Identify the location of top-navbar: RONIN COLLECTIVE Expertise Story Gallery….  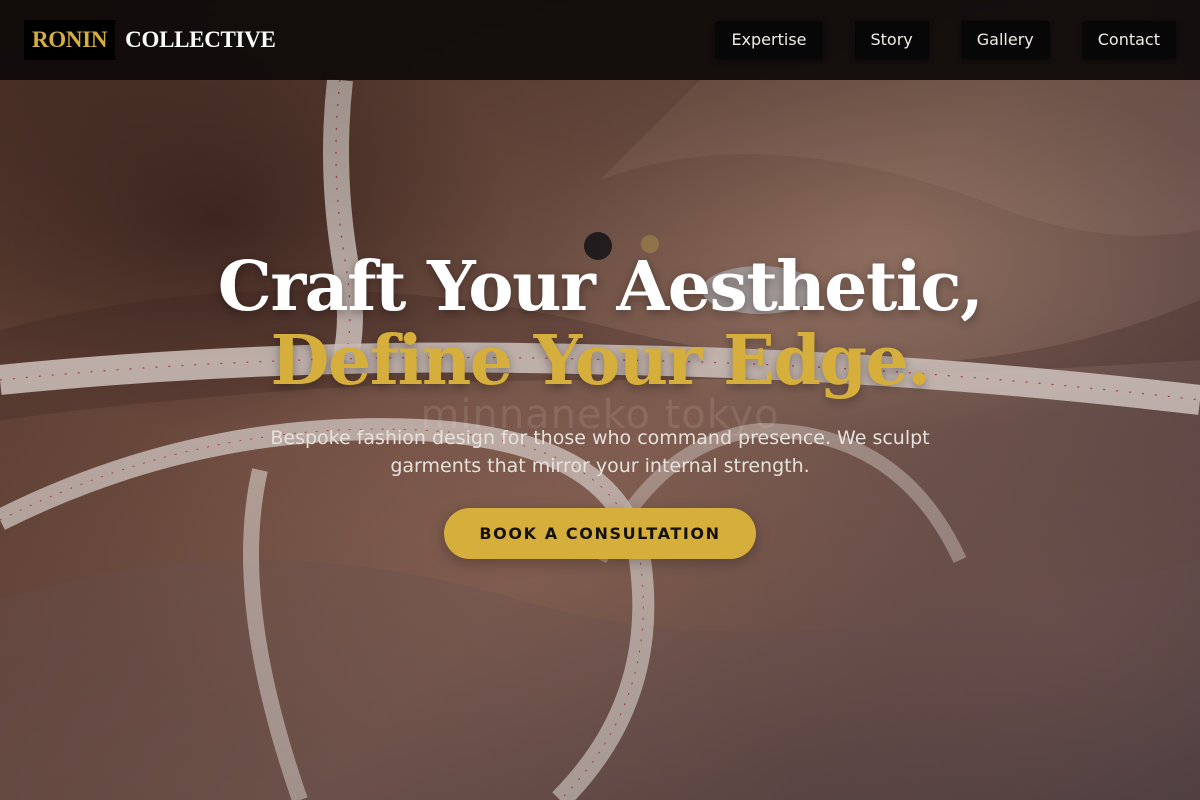
(600, 40).